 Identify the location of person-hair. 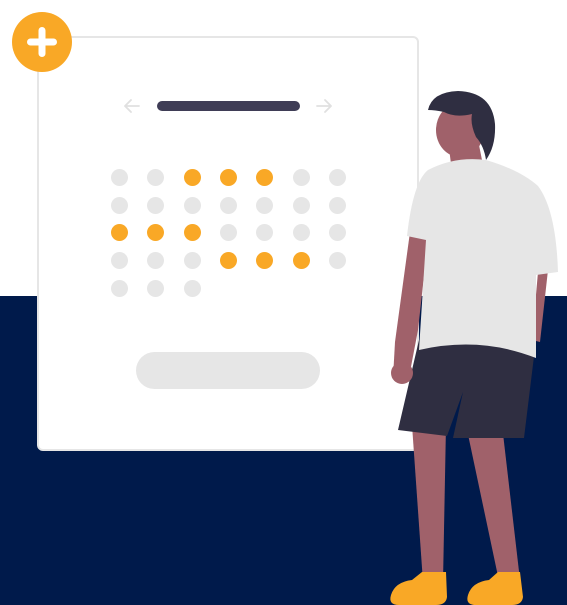
(462, 125).